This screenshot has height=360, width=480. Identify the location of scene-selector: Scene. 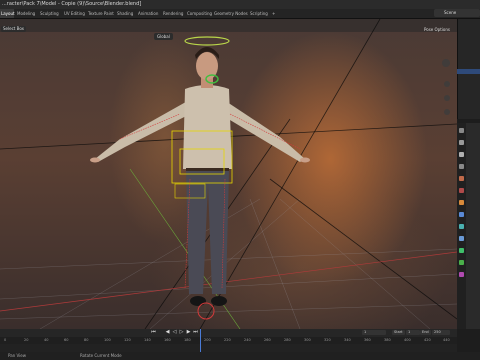
(457, 13).